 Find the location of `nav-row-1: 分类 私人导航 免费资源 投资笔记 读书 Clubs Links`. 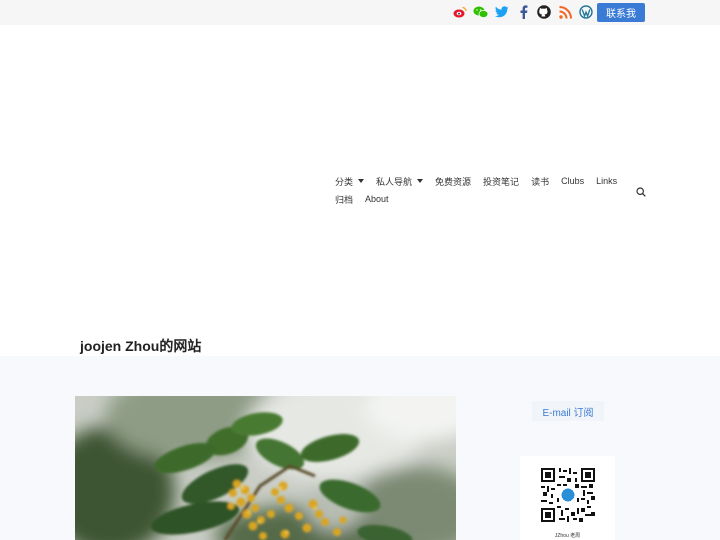

nav-row-1: 分类 私人导航 免费资源 投资笔记 读书 Clubs Links is located at coordinates (485, 181).